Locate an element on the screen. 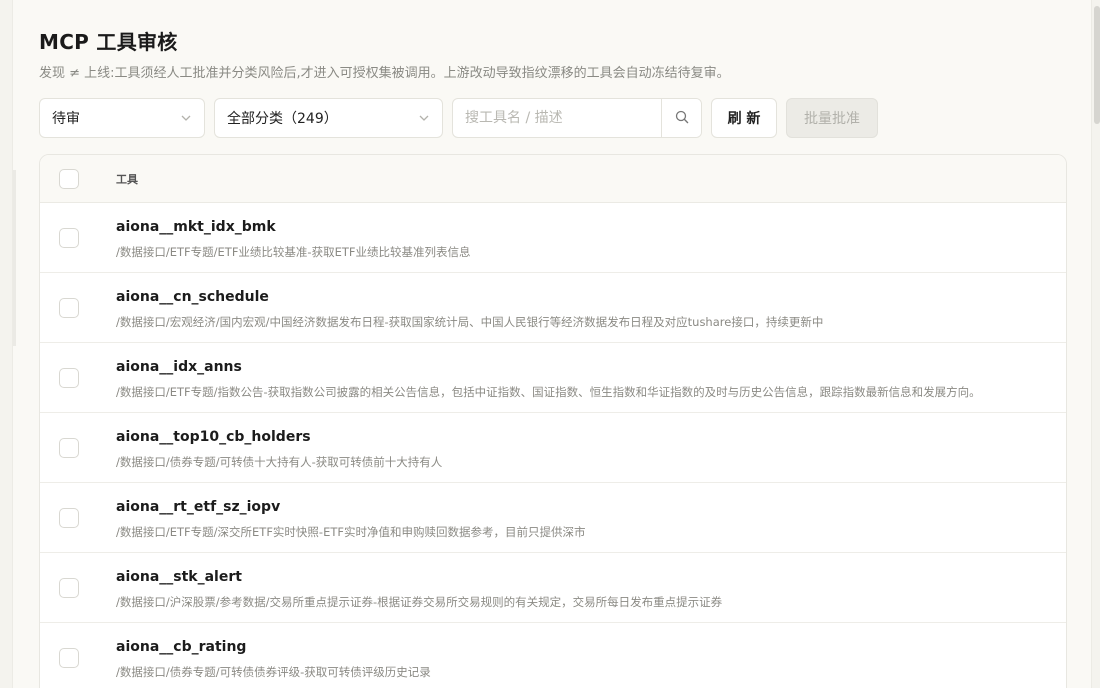  search-box is located at coordinates (577, 118).